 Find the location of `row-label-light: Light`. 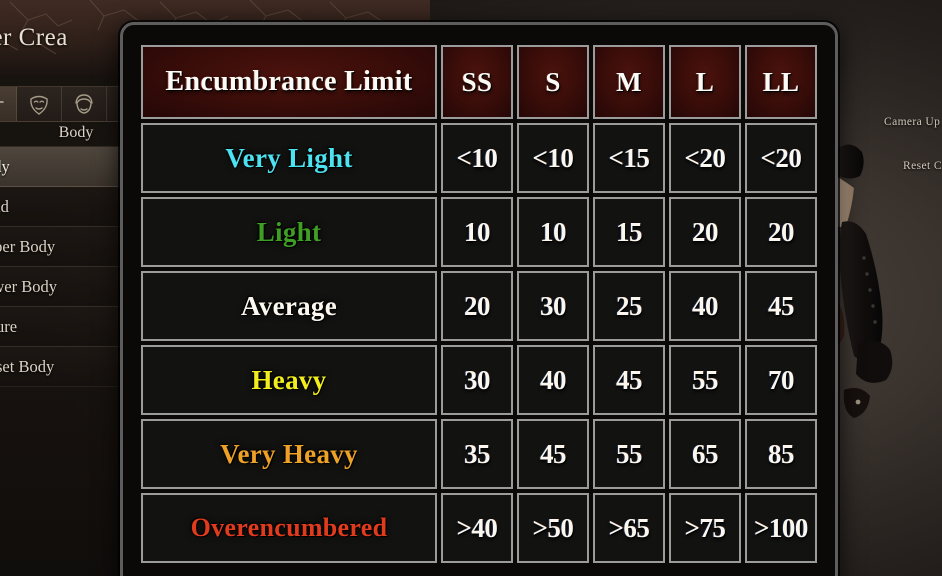

row-label-light: Light is located at coordinates (289, 232).